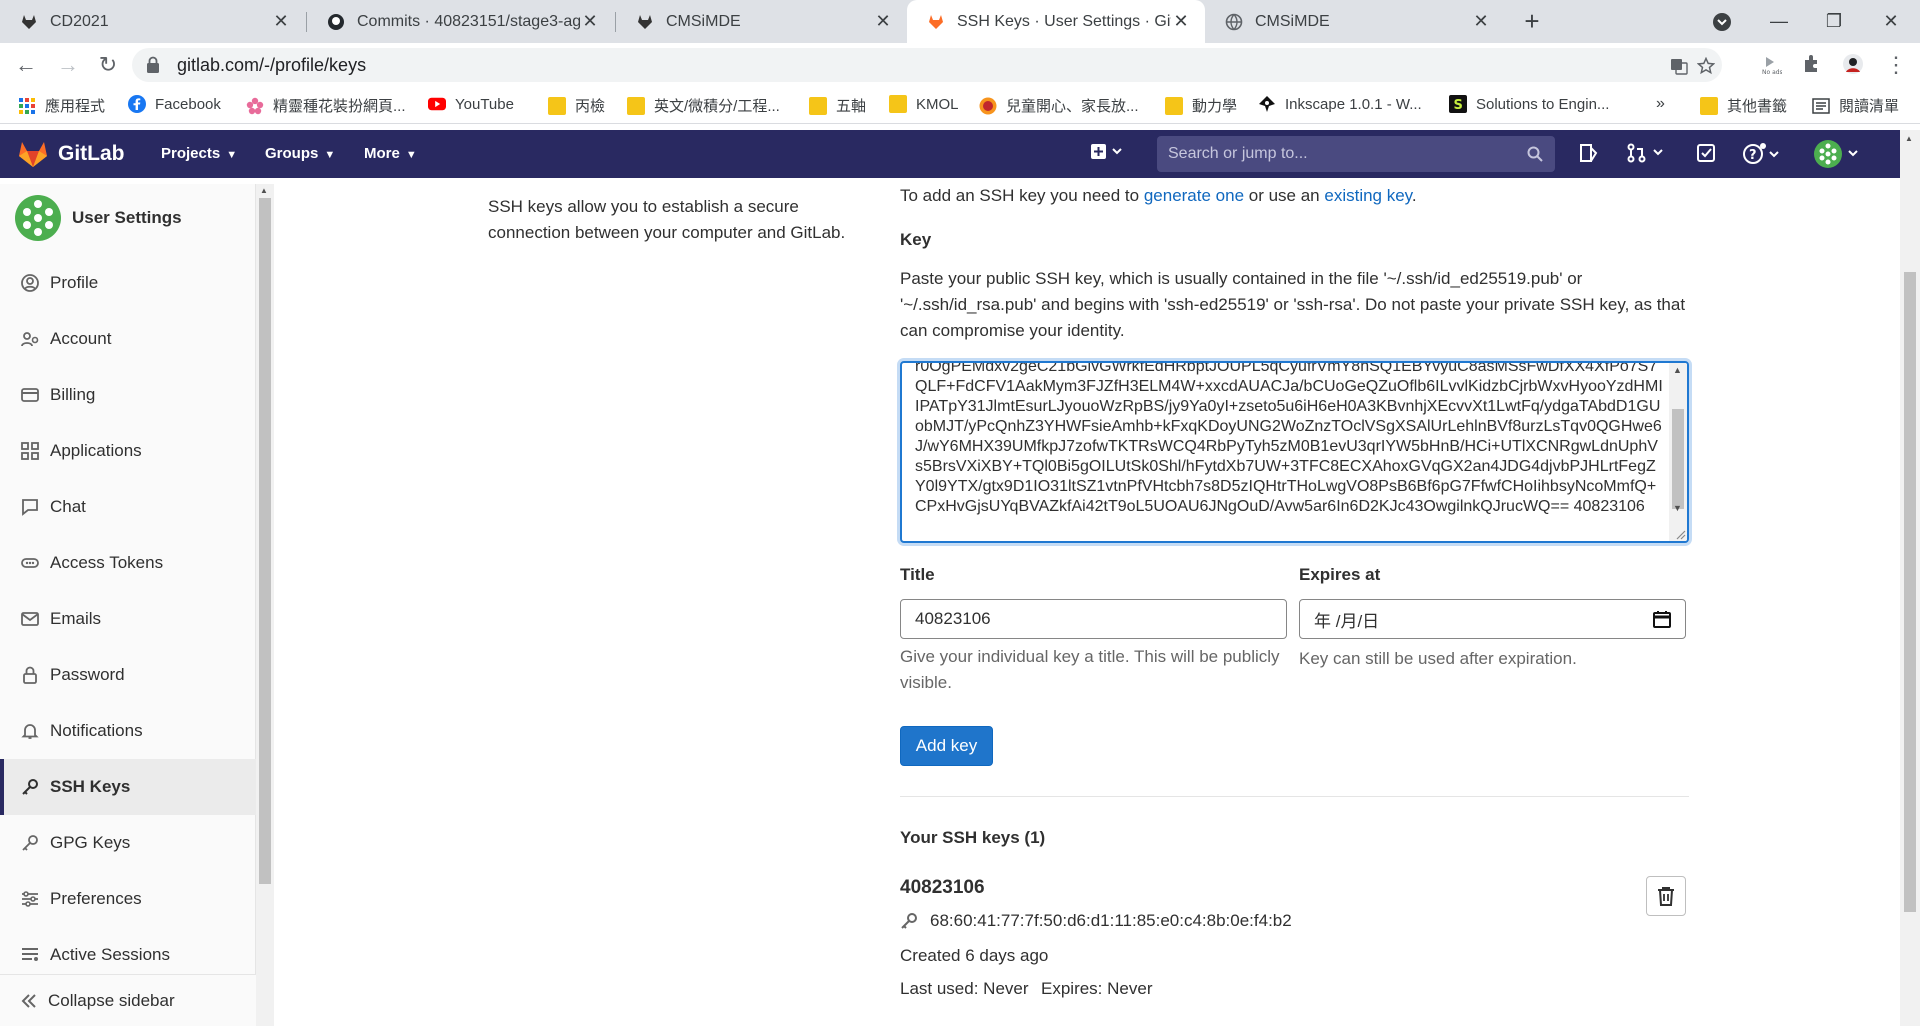  I want to click on key-textarea-scrollbar: ▲ ▼, so click(1678, 452).